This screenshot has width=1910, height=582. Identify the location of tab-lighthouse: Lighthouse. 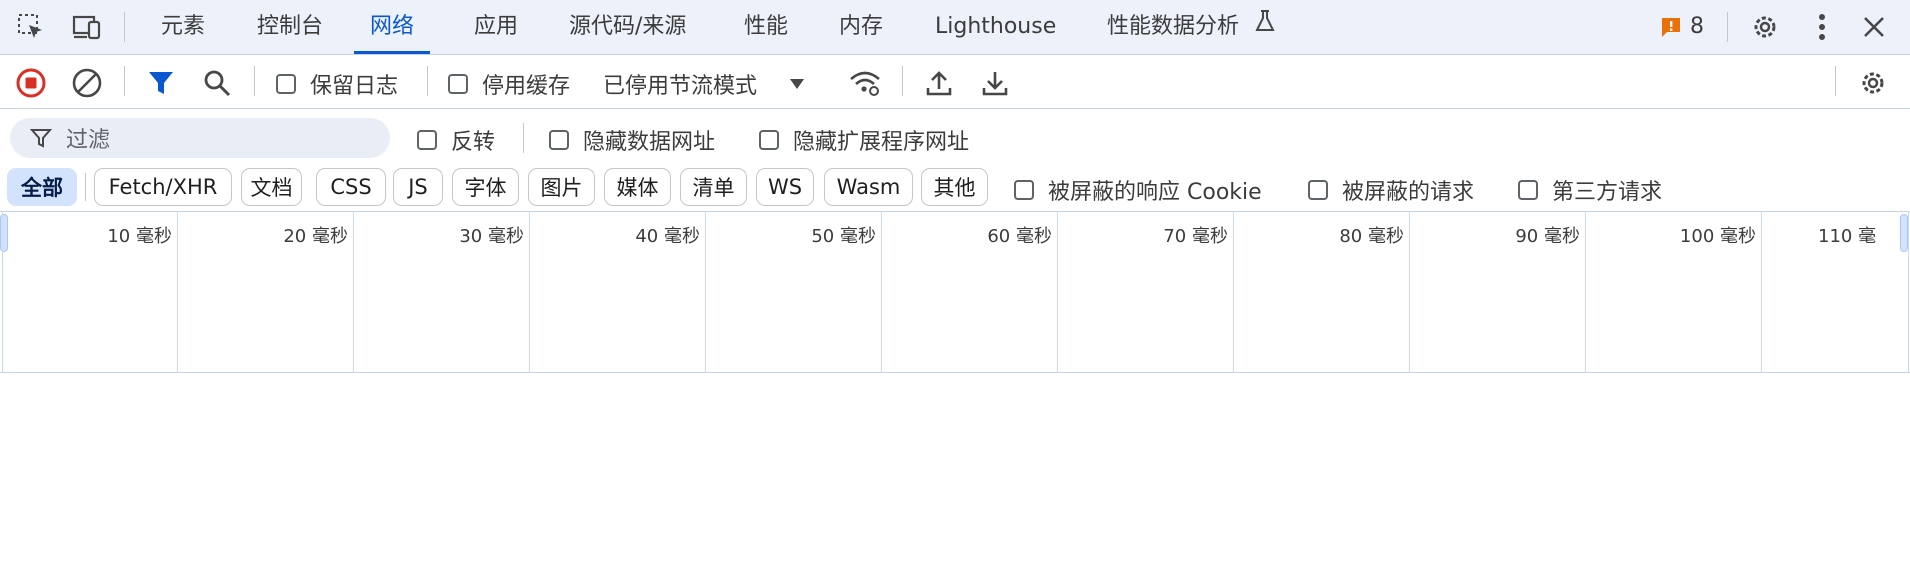
(995, 27).